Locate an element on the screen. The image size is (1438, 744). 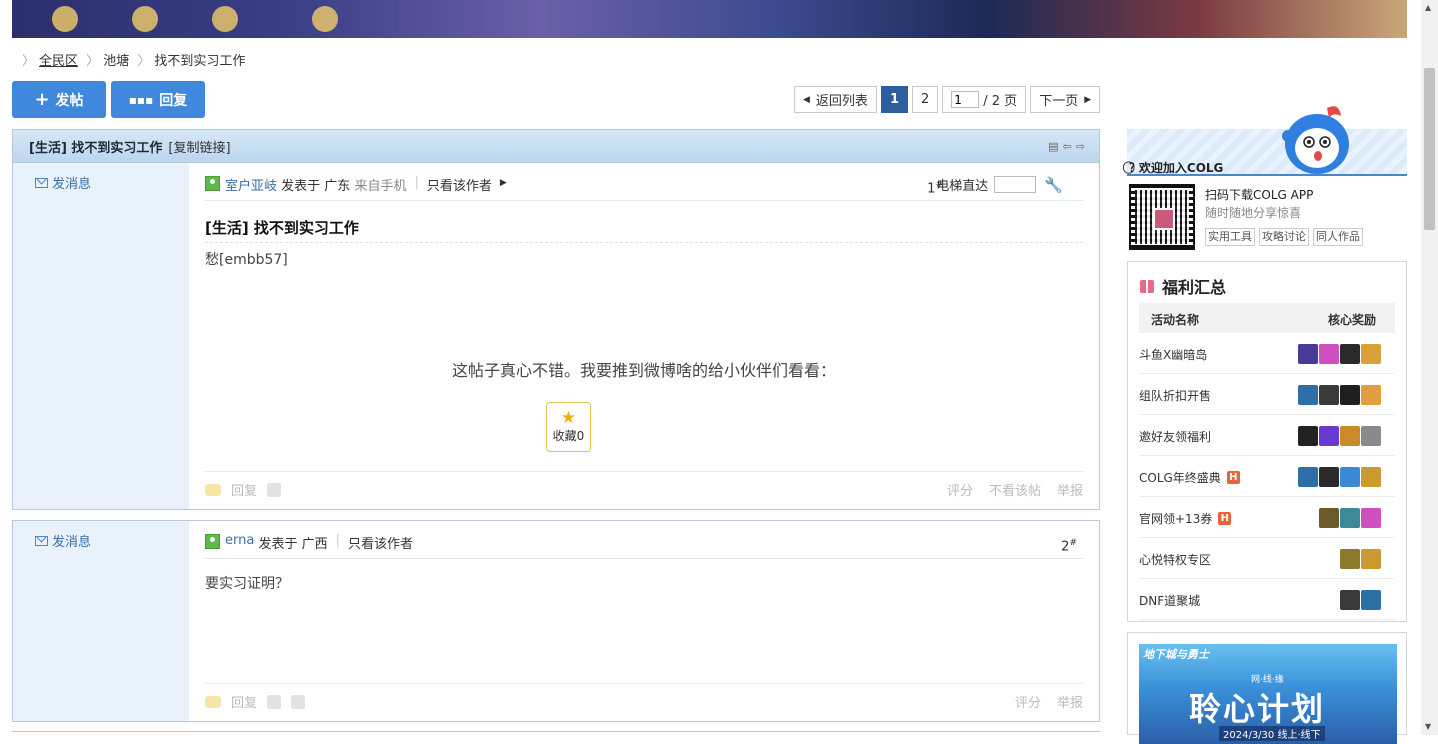
welfare-row: 官网领+13券 H is located at coordinates (1267, 517).